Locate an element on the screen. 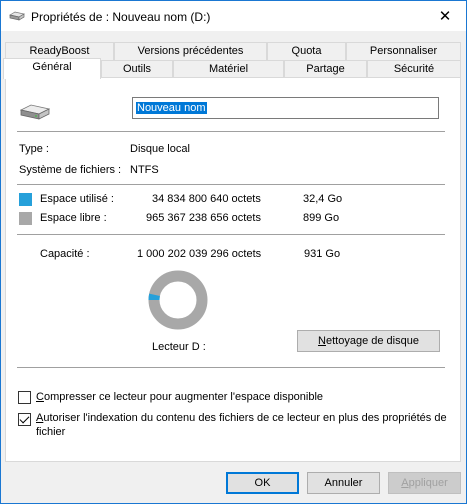 The height and width of the screenshot is (504, 467). close-button: ✕ is located at coordinates (445, 17).